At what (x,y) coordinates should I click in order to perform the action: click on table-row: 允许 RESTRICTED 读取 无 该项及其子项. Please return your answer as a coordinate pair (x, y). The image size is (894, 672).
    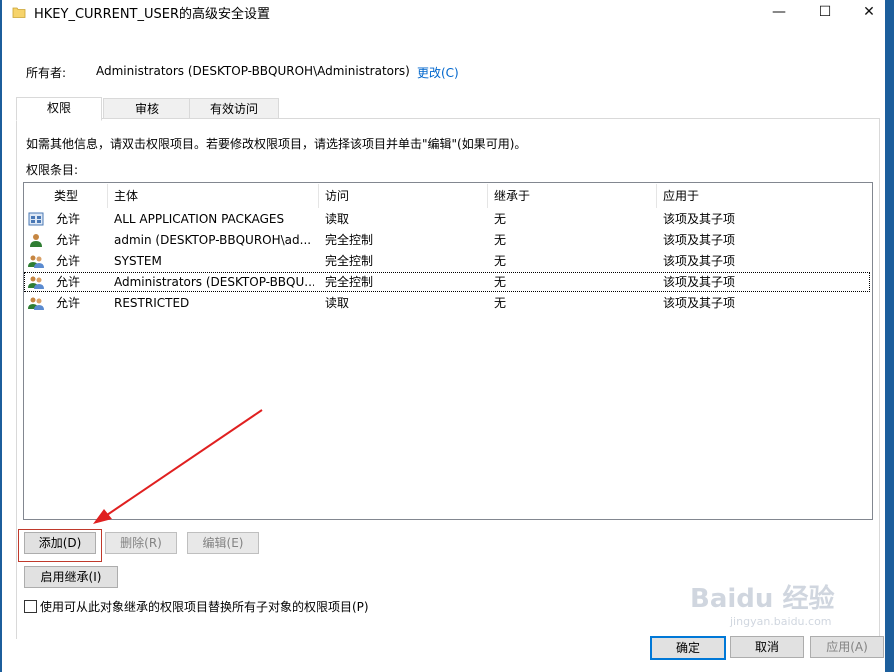
    Looking at the image, I should click on (447, 303).